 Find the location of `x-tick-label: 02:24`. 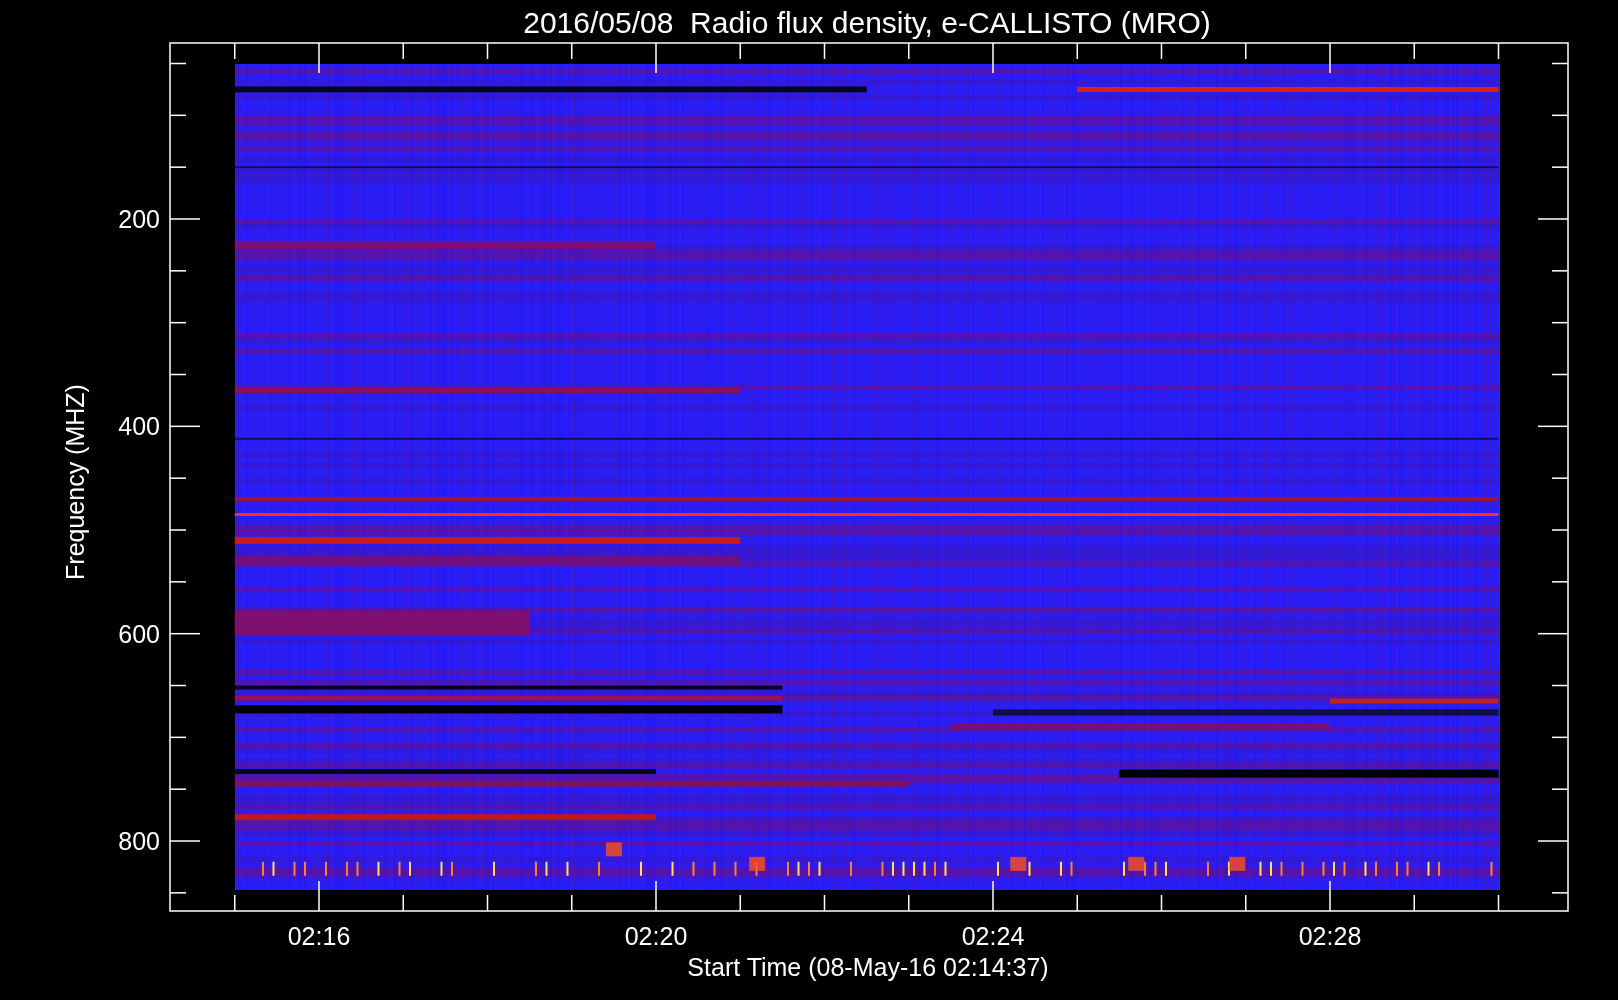

x-tick-label: 02:24 is located at coordinates (993, 936).